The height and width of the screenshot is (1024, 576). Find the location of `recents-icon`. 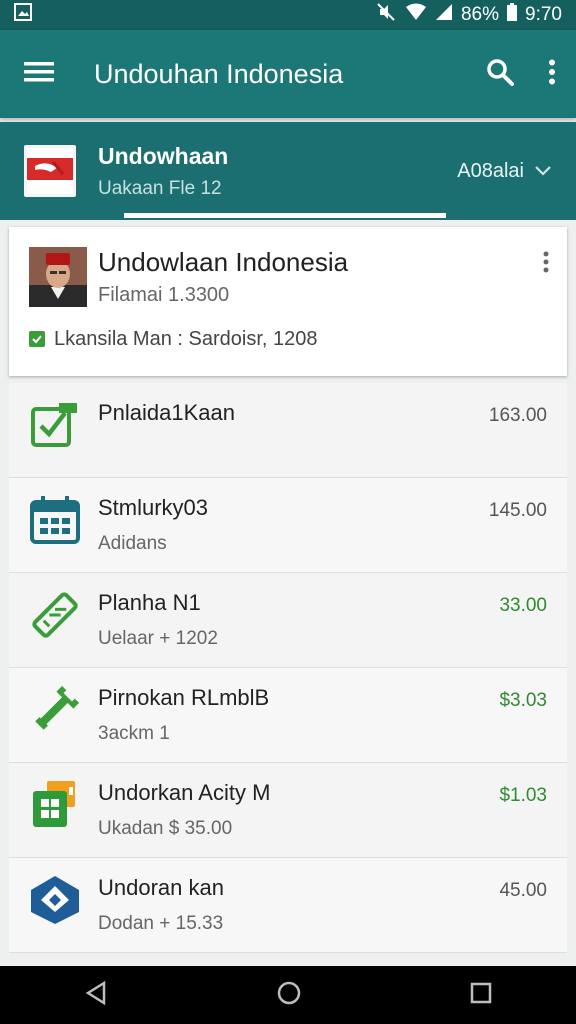

recents-icon is located at coordinates (481, 995).